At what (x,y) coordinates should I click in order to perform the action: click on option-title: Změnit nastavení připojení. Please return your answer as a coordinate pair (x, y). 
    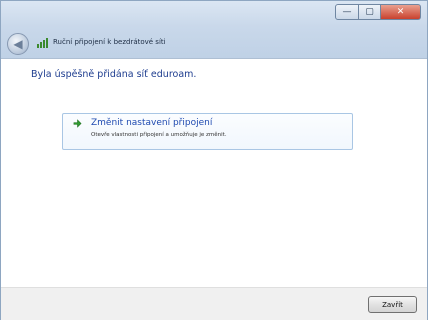
    Looking at the image, I should click on (152, 123).